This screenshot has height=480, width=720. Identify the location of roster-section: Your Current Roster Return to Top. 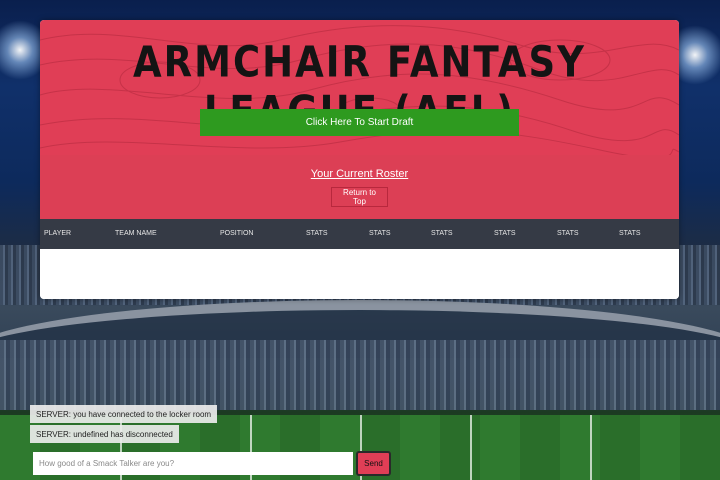
(359, 187).